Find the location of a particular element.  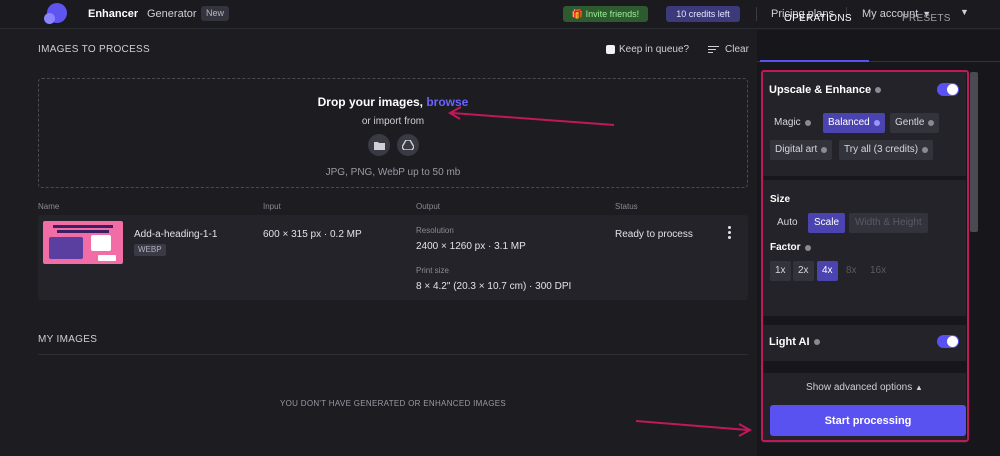

output-resolution: 2400 × 1260 px · 3.1 MP is located at coordinates (471, 246).